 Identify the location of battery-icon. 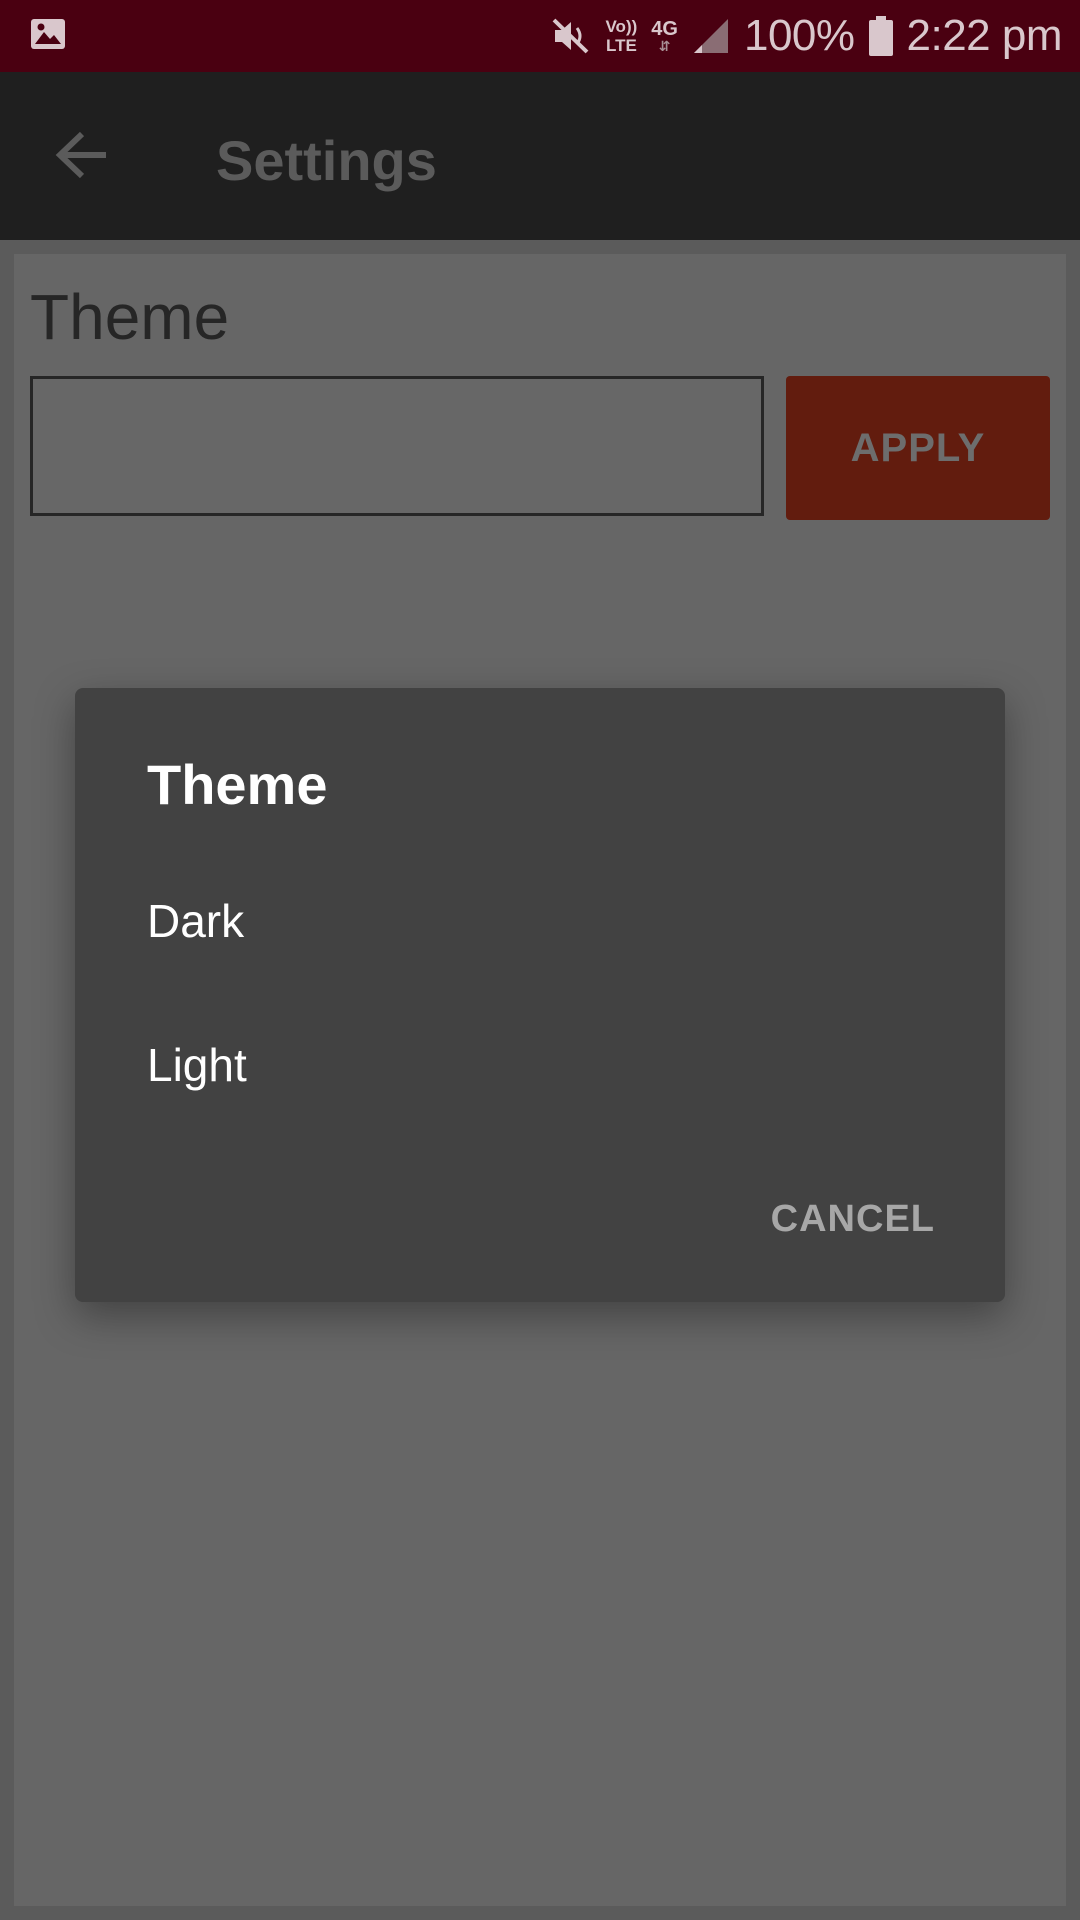
(880, 36).